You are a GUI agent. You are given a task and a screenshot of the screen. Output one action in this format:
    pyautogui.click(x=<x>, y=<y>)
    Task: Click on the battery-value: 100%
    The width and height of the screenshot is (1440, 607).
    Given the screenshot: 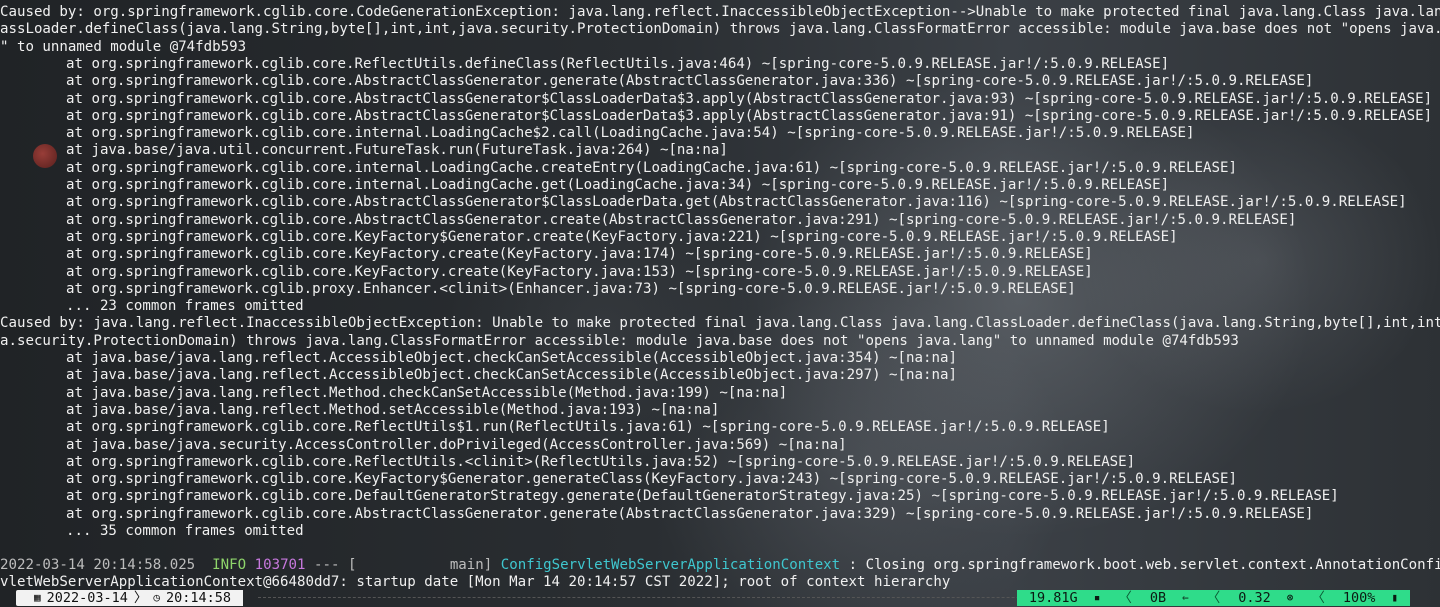 What is the action you would take?
    pyautogui.click(x=1359, y=598)
    